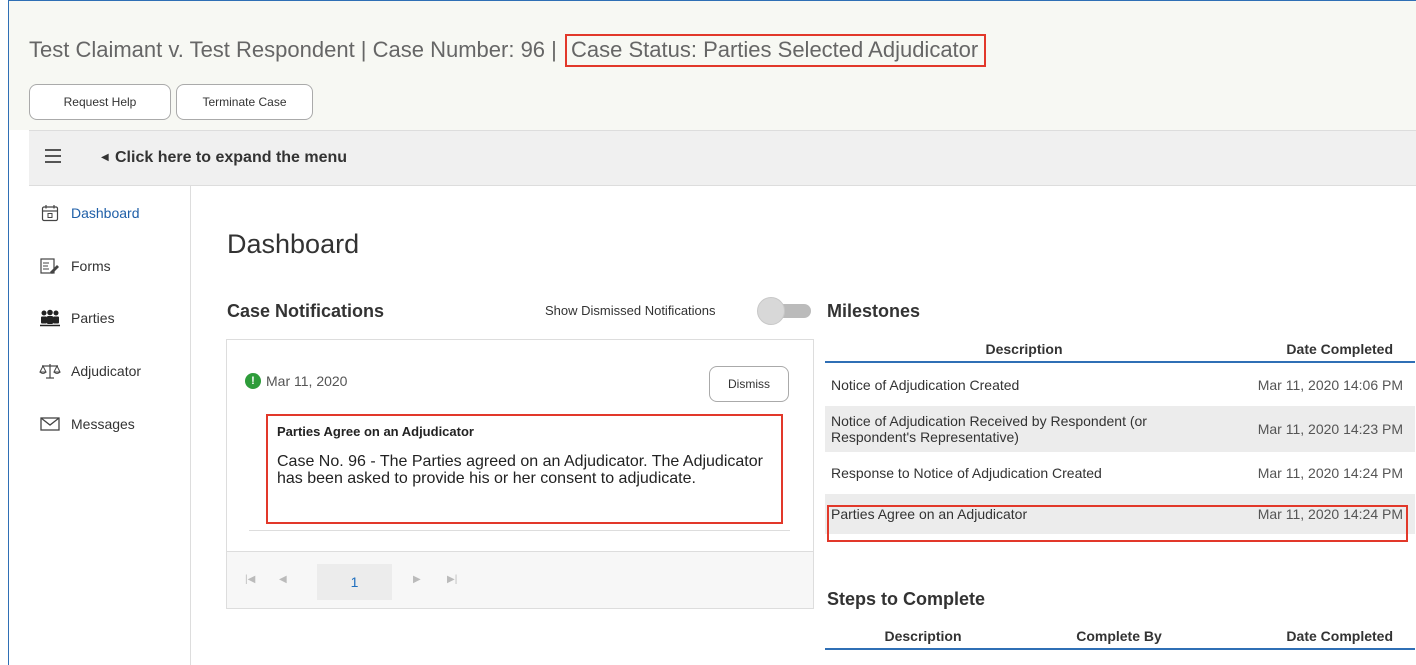 This screenshot has width=1416, height=665. I want to click on steps-table: Description Complete By Date Completed, so click(1120, 636).